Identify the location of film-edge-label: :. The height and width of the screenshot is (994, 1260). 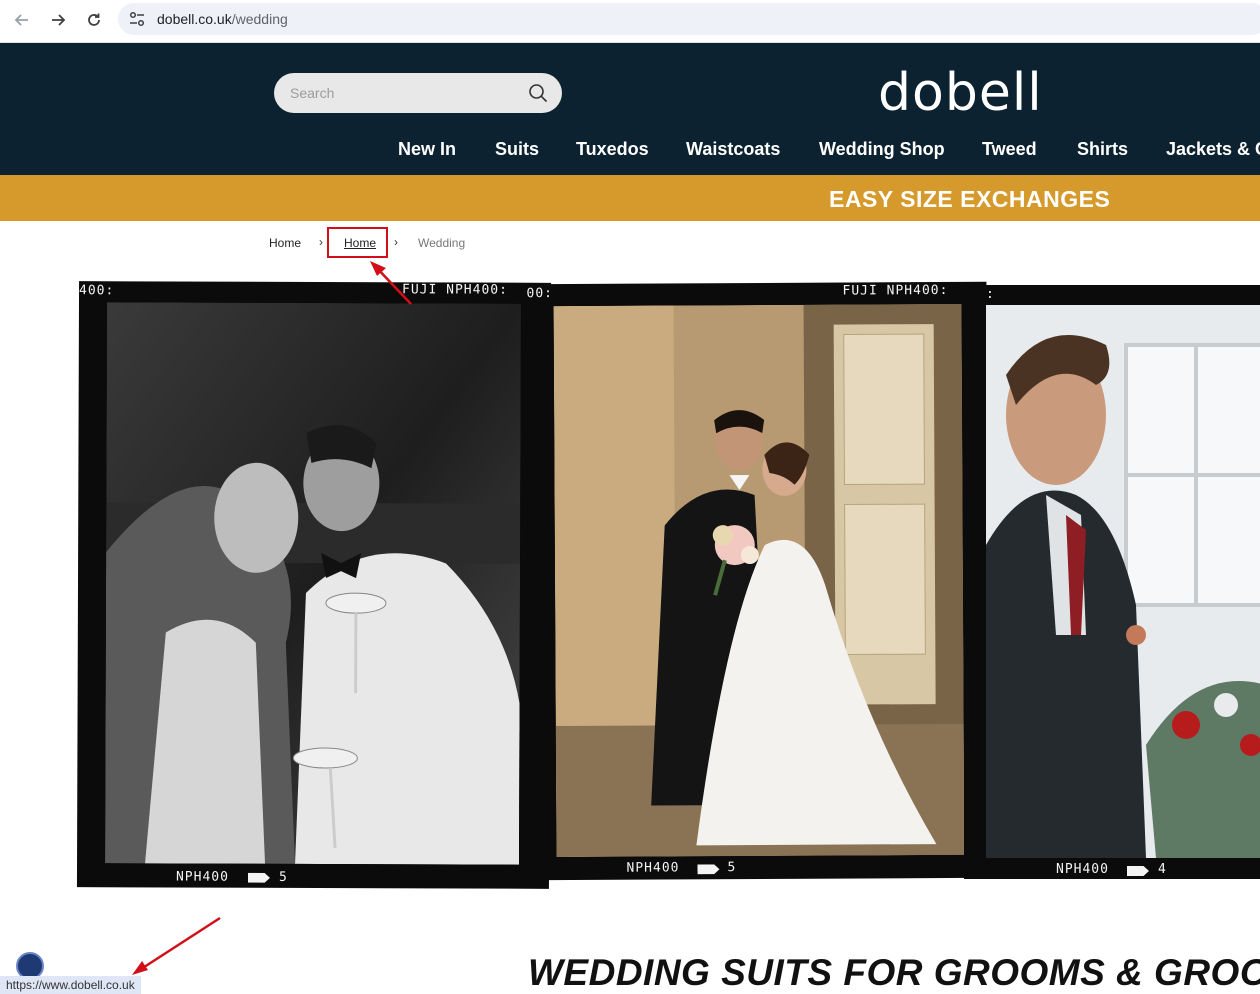
(990, 294).